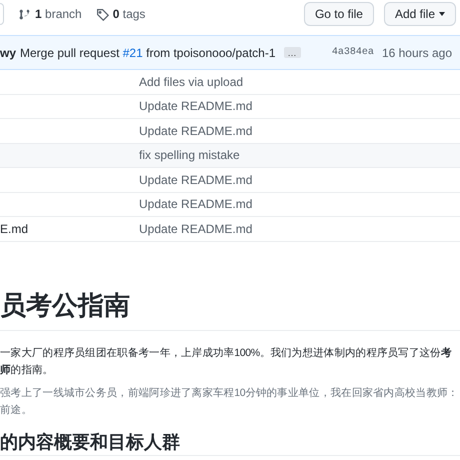  I want to click on caret-icon, so click(442, 14).